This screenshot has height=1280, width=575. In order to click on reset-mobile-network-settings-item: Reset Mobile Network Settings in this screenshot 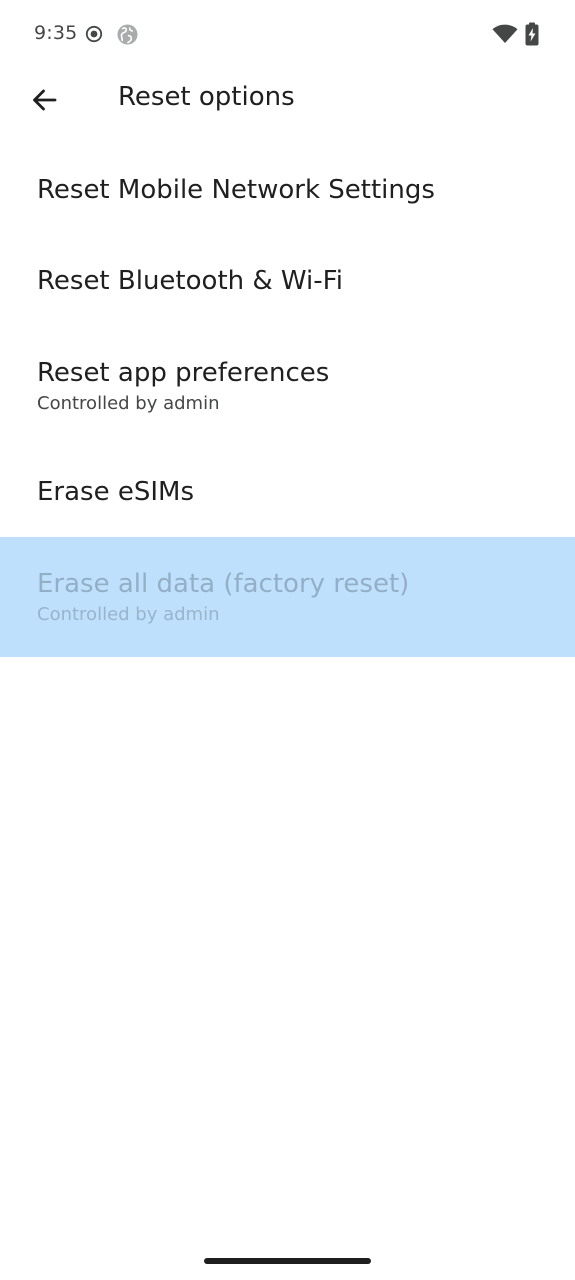, I will do `click(287, 189)`.